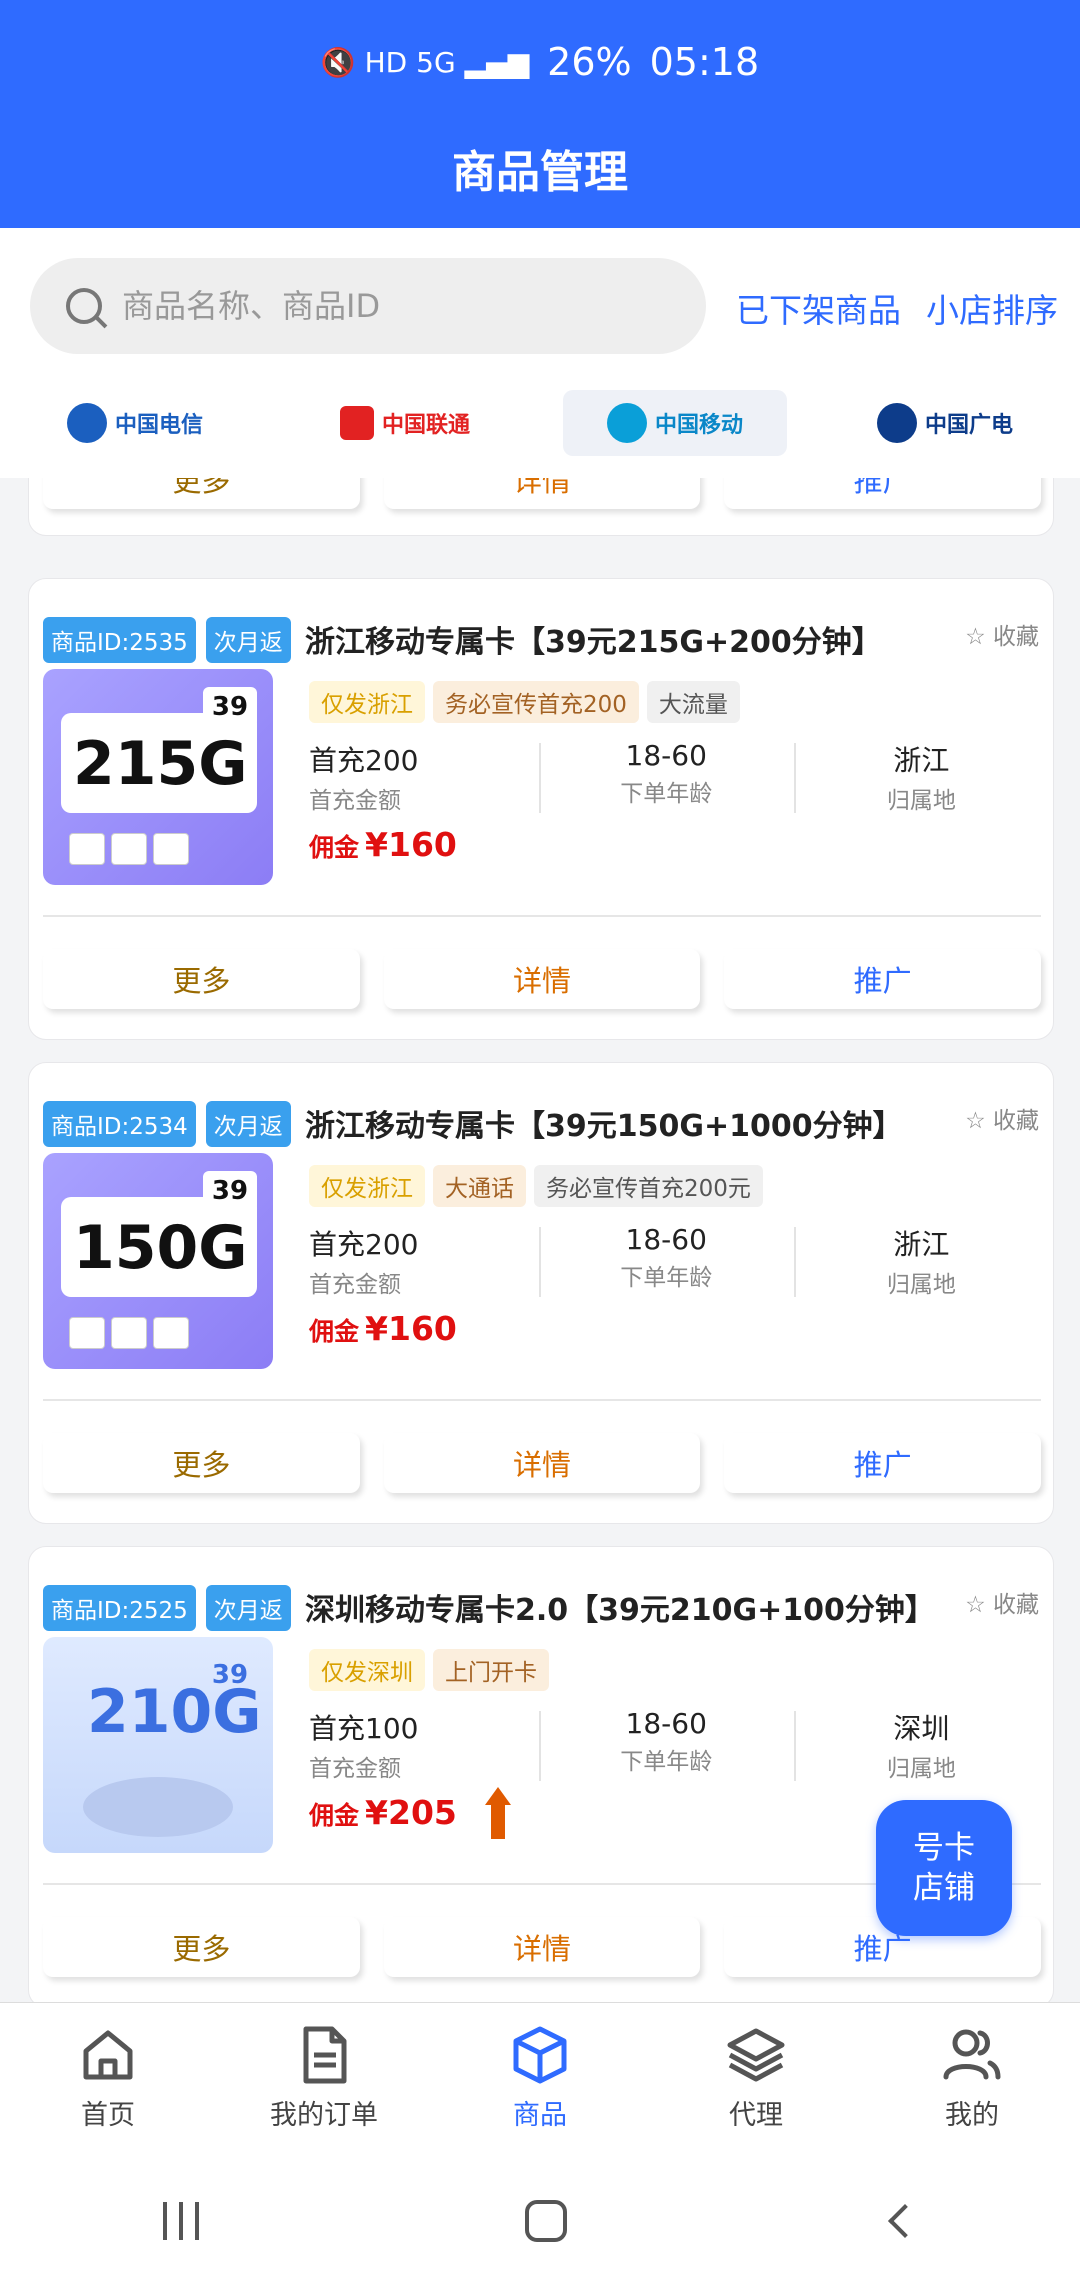  Describe the element at coordinates (181, 2221) in the screenshot. I see `recent-apps-icon` at that location.